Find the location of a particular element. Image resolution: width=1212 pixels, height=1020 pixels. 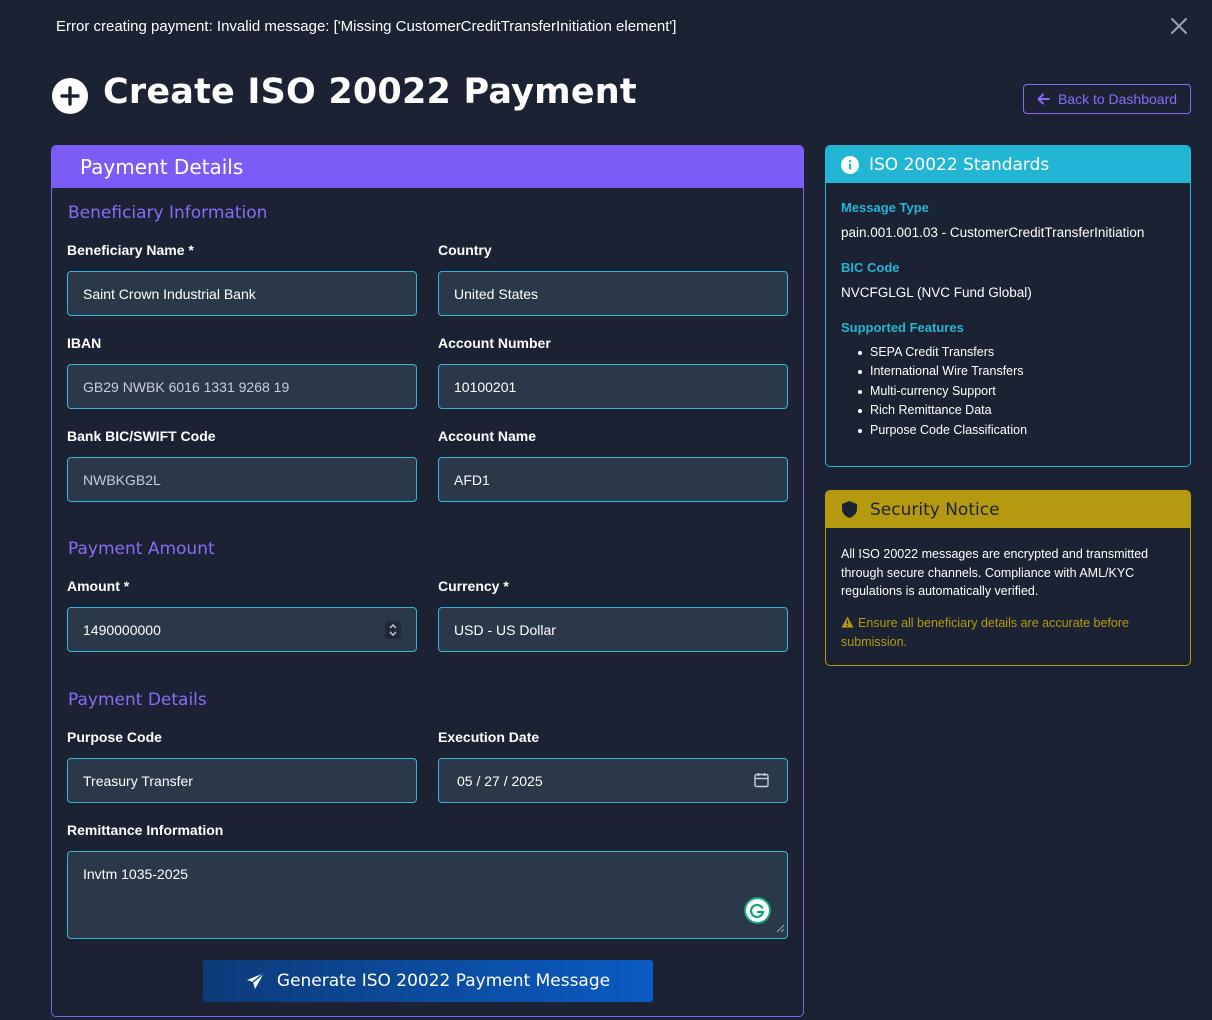

list-item: Multi-currency Support is located at coordinates (942, 393).